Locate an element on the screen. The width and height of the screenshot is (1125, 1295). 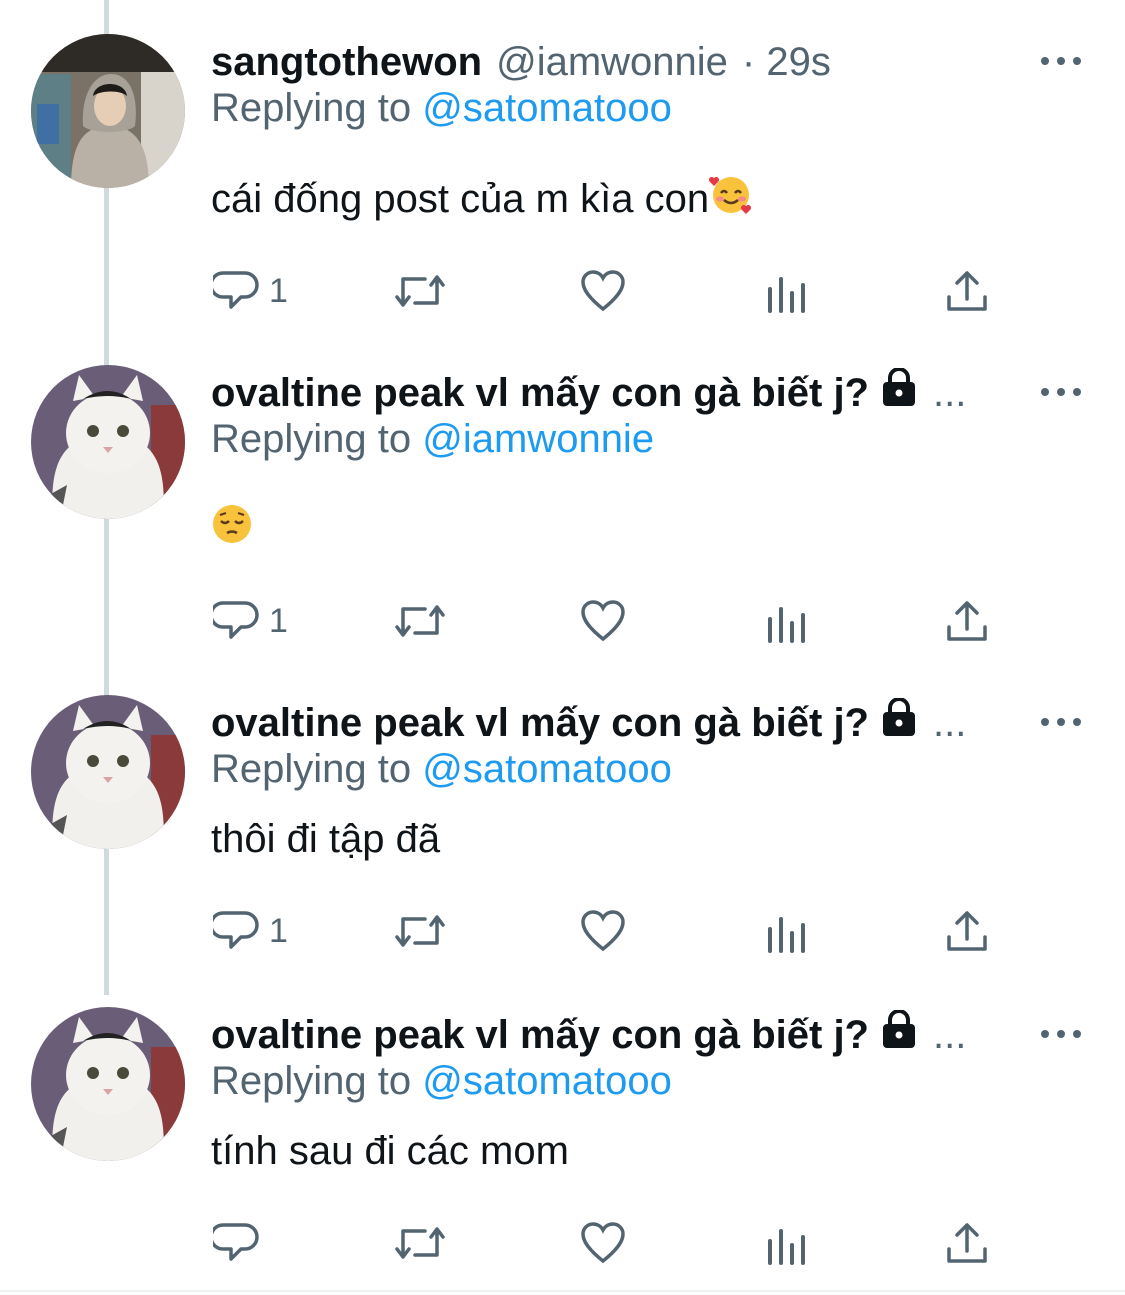
tweet-text is located at coordinates (232, 529).